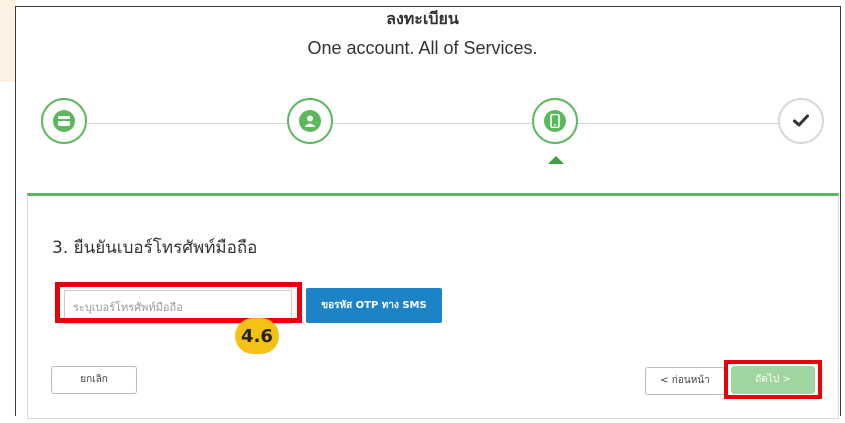  What do you see at coordinates (432, 123) in the screenshot?
I see `stepper-line` at bounding box center [432, 123].